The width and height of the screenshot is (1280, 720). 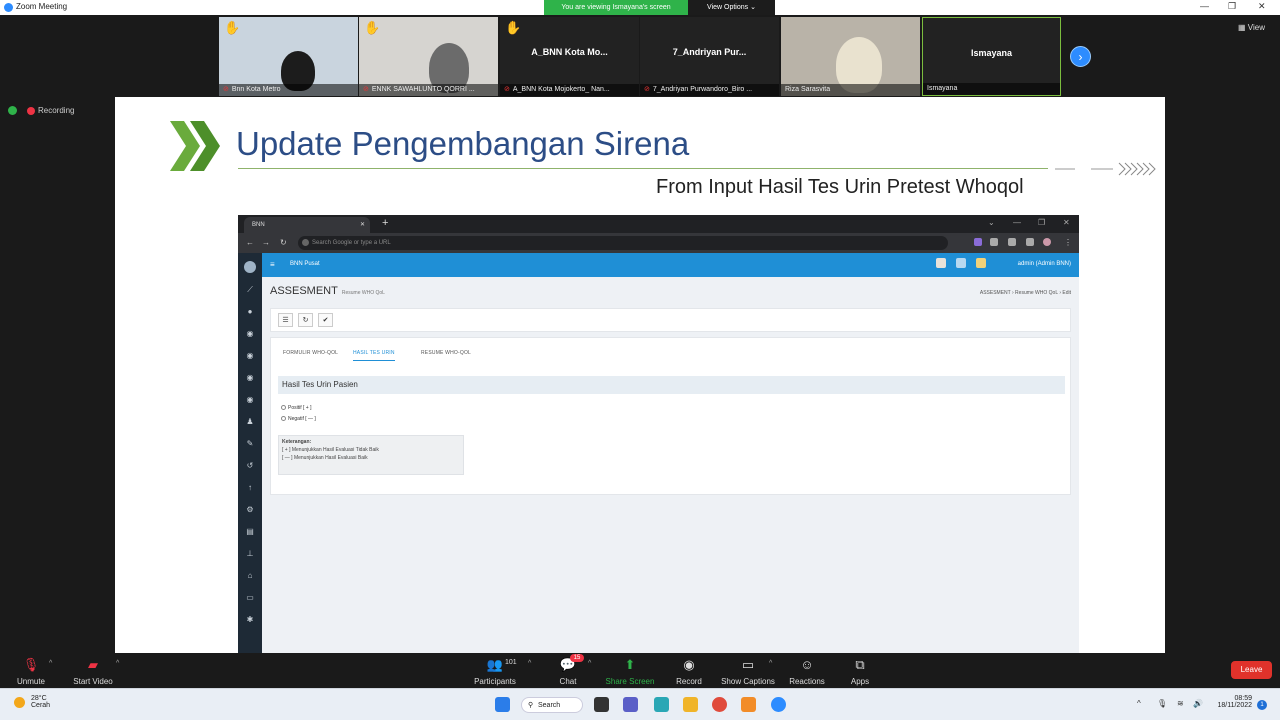 What do you see at coordinates (1262, 6) in the screenshot?
I see `close-icon: ✕` at bounding box center [1262, 6].